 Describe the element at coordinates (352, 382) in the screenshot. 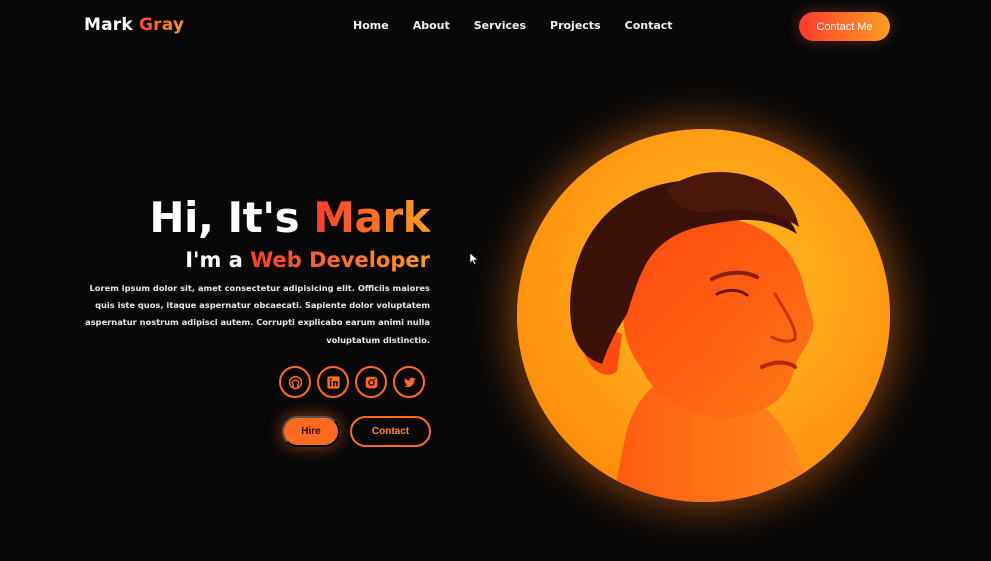

I see `social-links` at that location.